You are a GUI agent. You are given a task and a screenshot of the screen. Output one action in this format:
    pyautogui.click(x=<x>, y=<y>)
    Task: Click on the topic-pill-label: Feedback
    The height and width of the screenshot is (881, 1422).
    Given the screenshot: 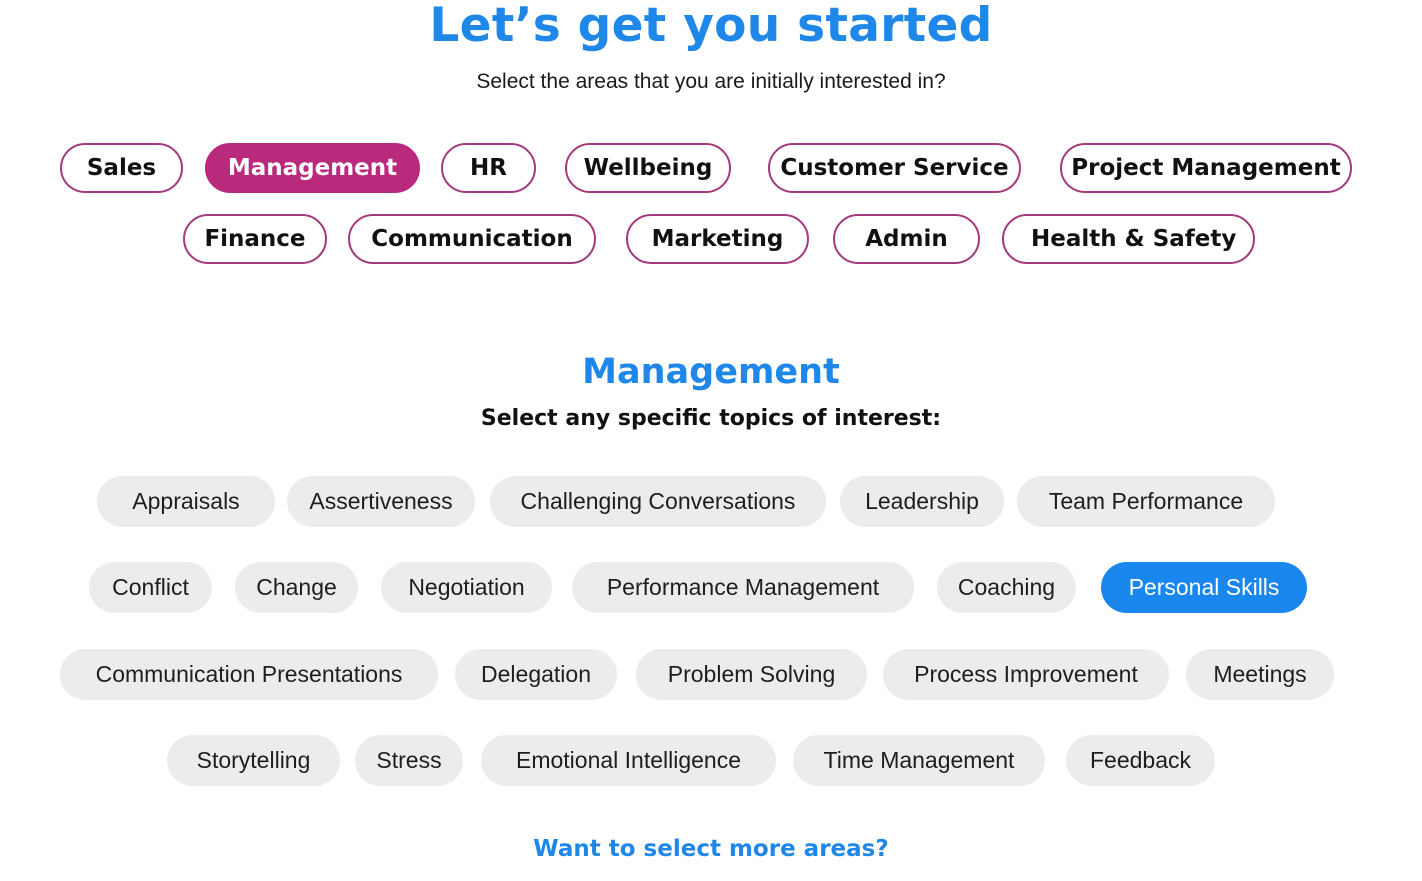 What is the action you would take?
    pyautogui.click(x=1140, y=760)
    